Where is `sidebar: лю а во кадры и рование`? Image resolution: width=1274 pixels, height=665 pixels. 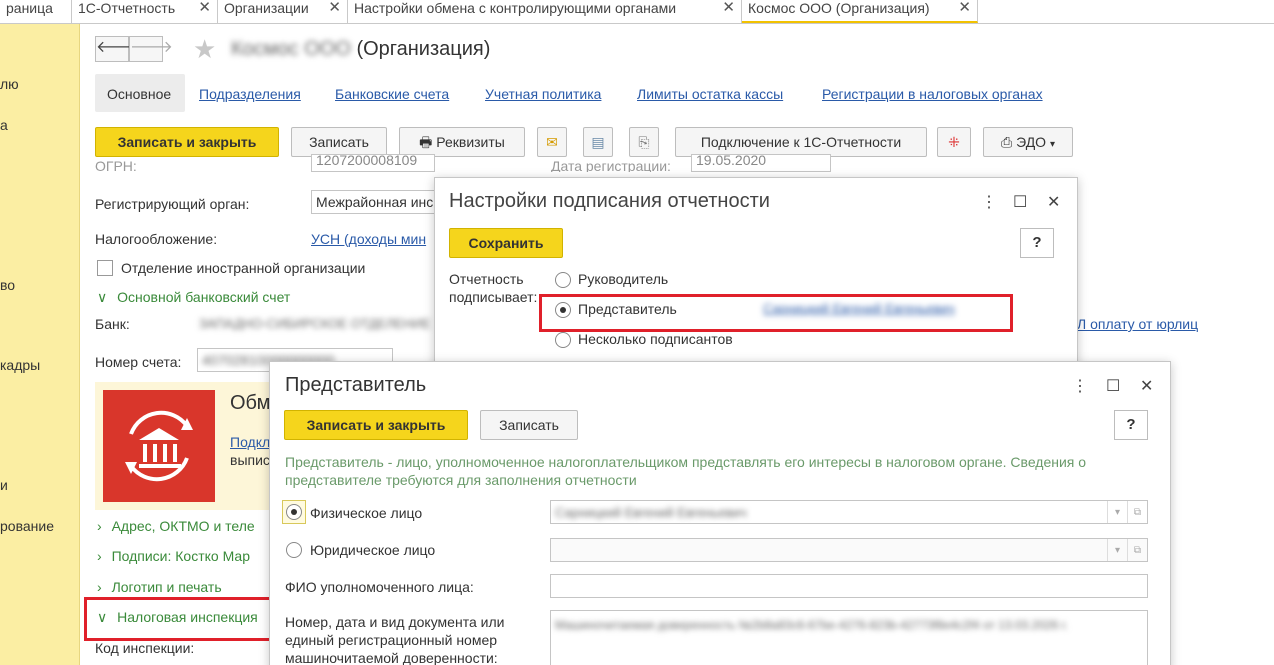
sidebar: лю а во кадры и рование is located at coordinates (40, 344).